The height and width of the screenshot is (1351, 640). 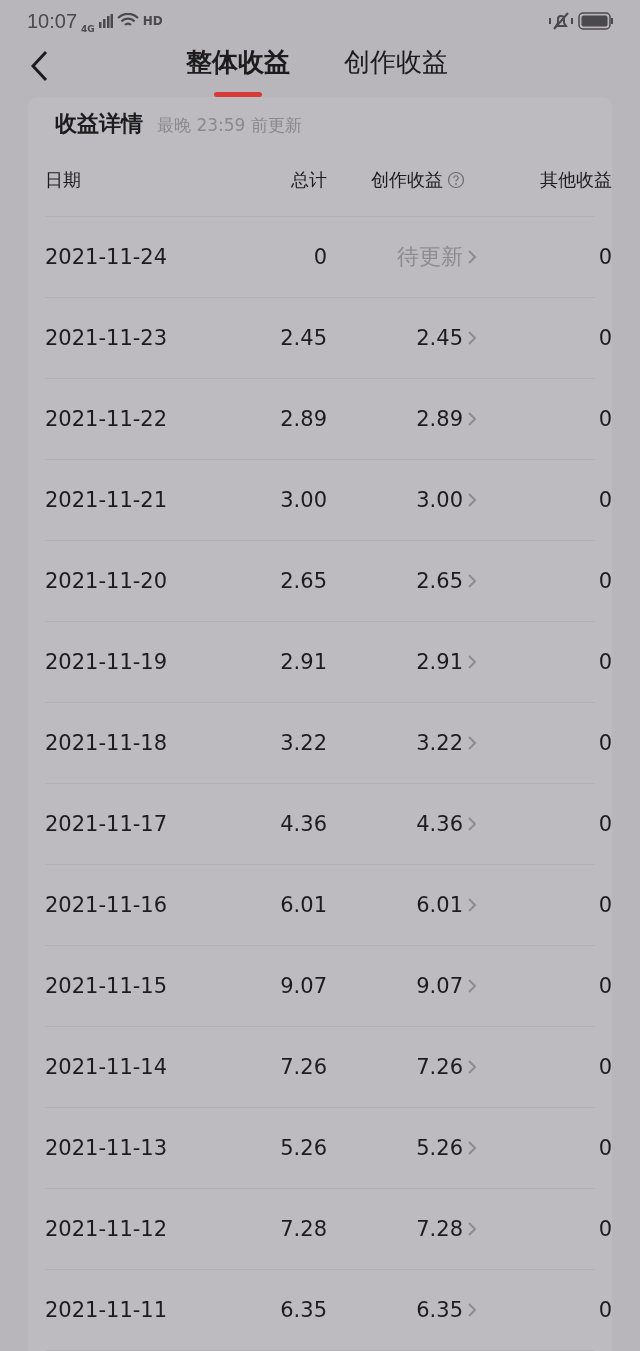 What do you see at coordinates (303, 905) in the screenshot?
I see `total-cell-text: 6.01` at bounding box center [303, 905].